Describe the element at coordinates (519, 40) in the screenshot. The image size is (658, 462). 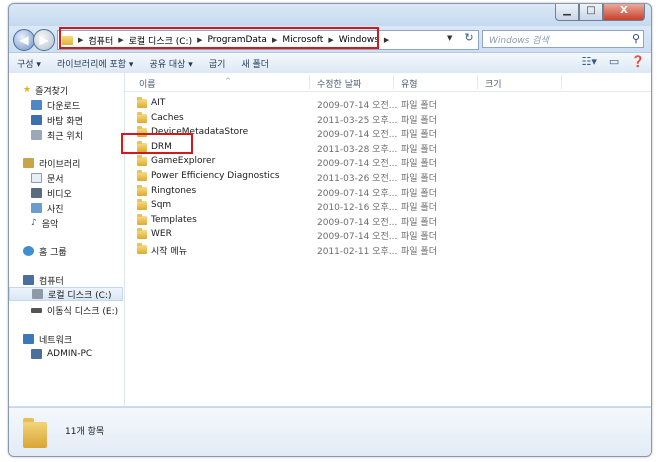
I see `search-placeholder: Windows 검색` at that location.